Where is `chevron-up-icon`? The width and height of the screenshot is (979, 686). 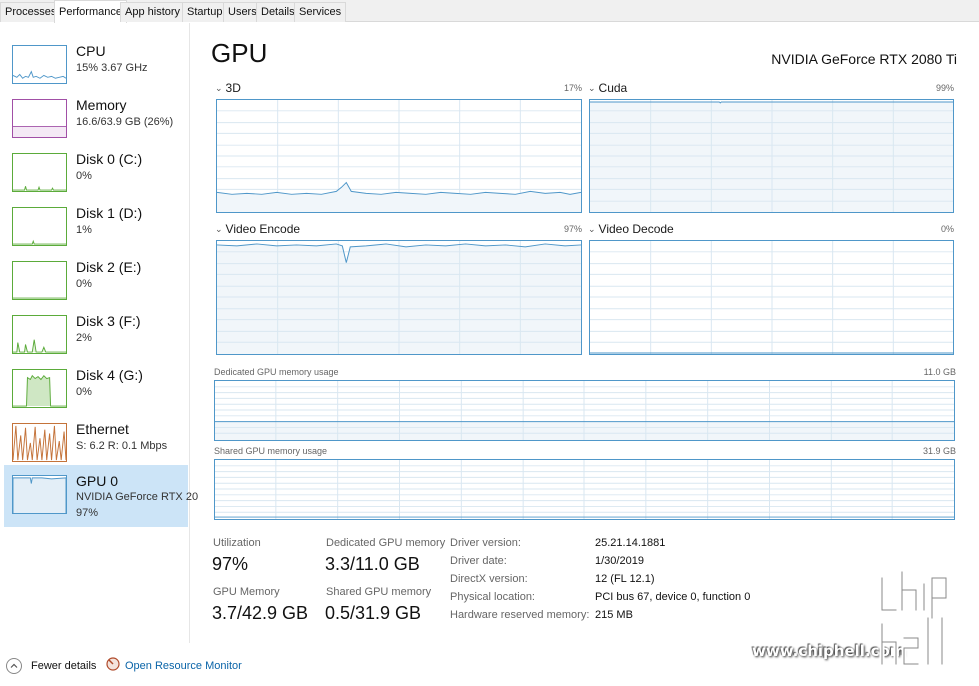
chevron-up-icon is located at coordinates (14, 666).